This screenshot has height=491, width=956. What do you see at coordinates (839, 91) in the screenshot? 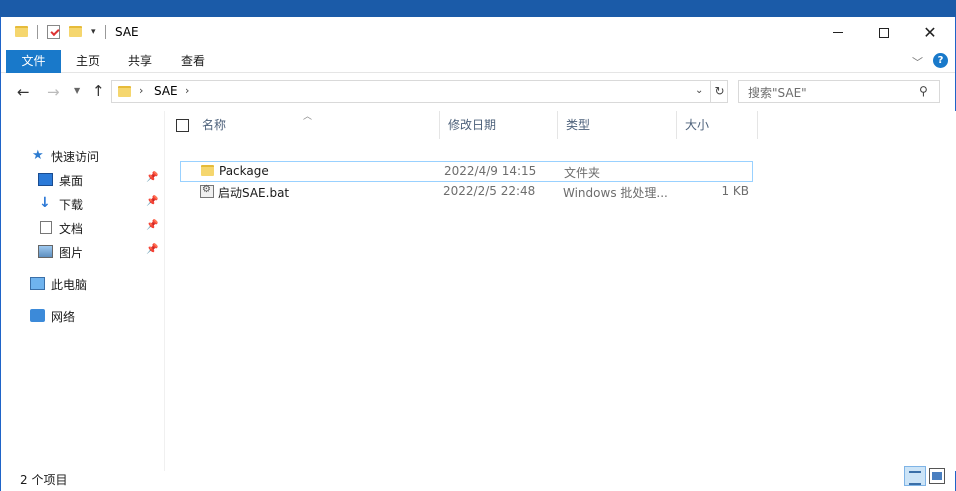
I see `search-input: 搜索"SAE" ⚲` at bounding box center [839, 91].